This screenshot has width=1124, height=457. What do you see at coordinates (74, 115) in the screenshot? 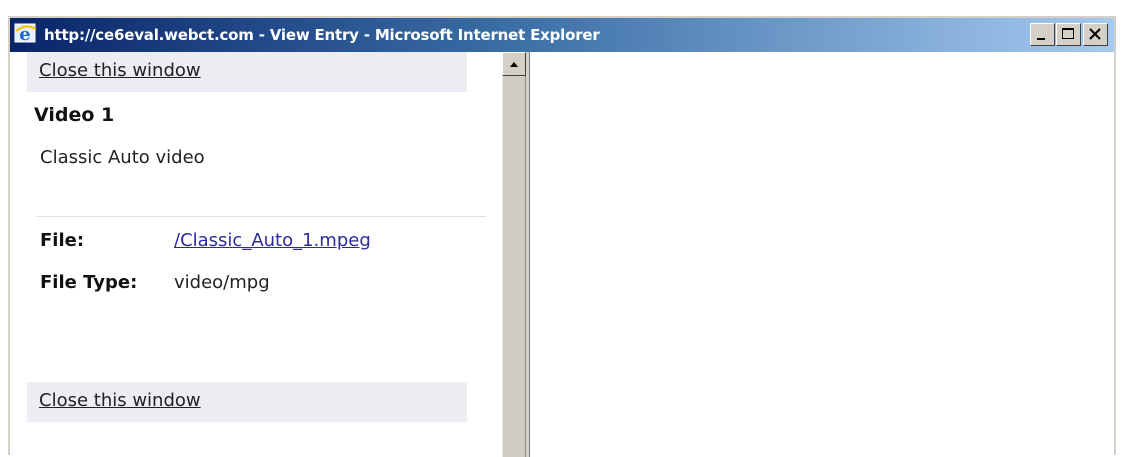
I see `entry-title: Video 1` at bounding box center [74, 115].